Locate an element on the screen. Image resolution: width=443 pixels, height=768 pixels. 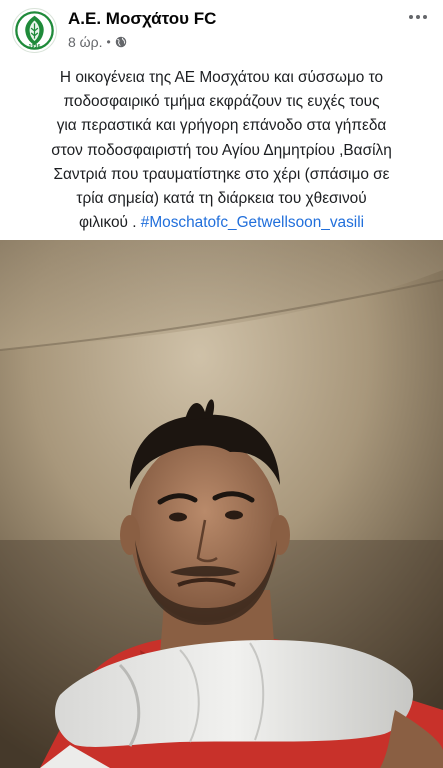
post-meta: 8 ώρ. • is located at coordinates (97, 42).